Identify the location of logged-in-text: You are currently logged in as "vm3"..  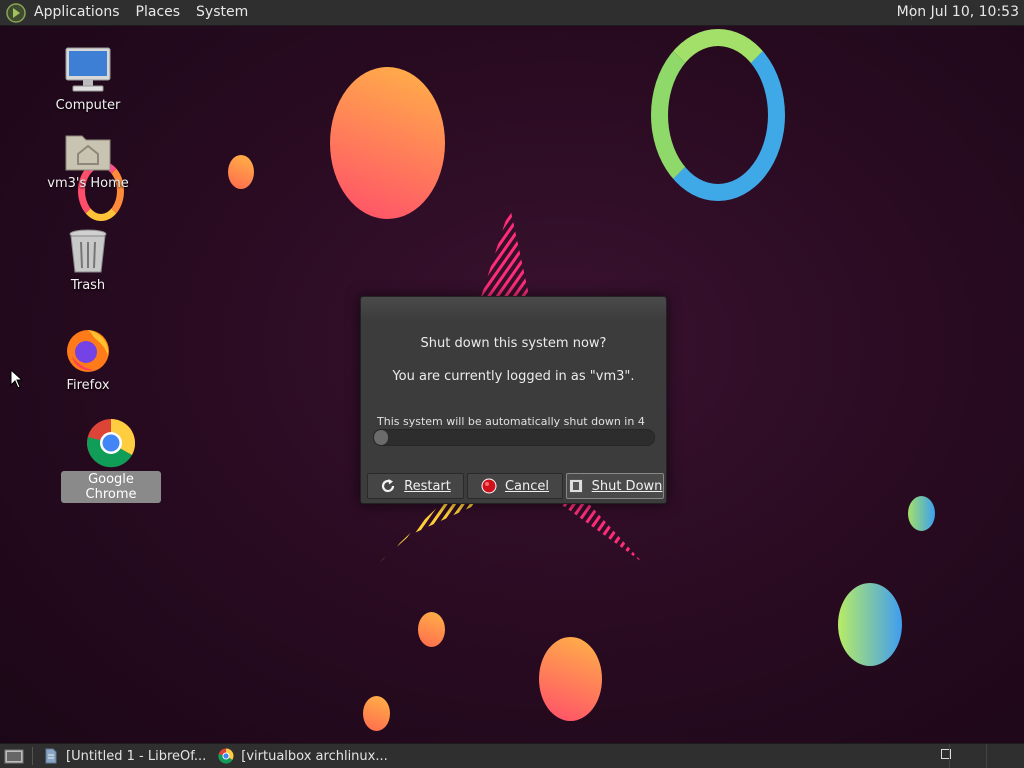
(513, 376).